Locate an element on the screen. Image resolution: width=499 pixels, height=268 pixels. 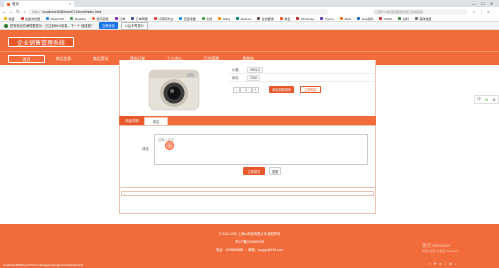
bookmark-label: KFCfinder is located at coordinates (307, 18).